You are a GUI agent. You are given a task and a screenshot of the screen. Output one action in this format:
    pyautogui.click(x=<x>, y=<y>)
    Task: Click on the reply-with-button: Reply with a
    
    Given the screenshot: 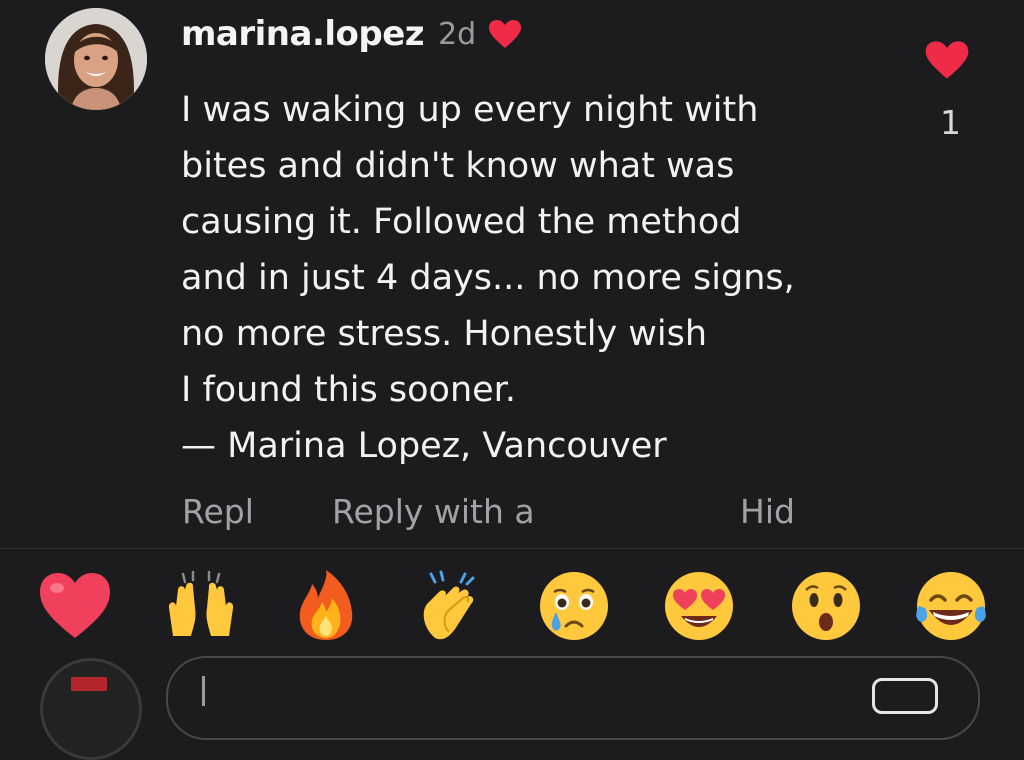 What is the action you would take?
    pyautogui.click(x=433, y=511)
    